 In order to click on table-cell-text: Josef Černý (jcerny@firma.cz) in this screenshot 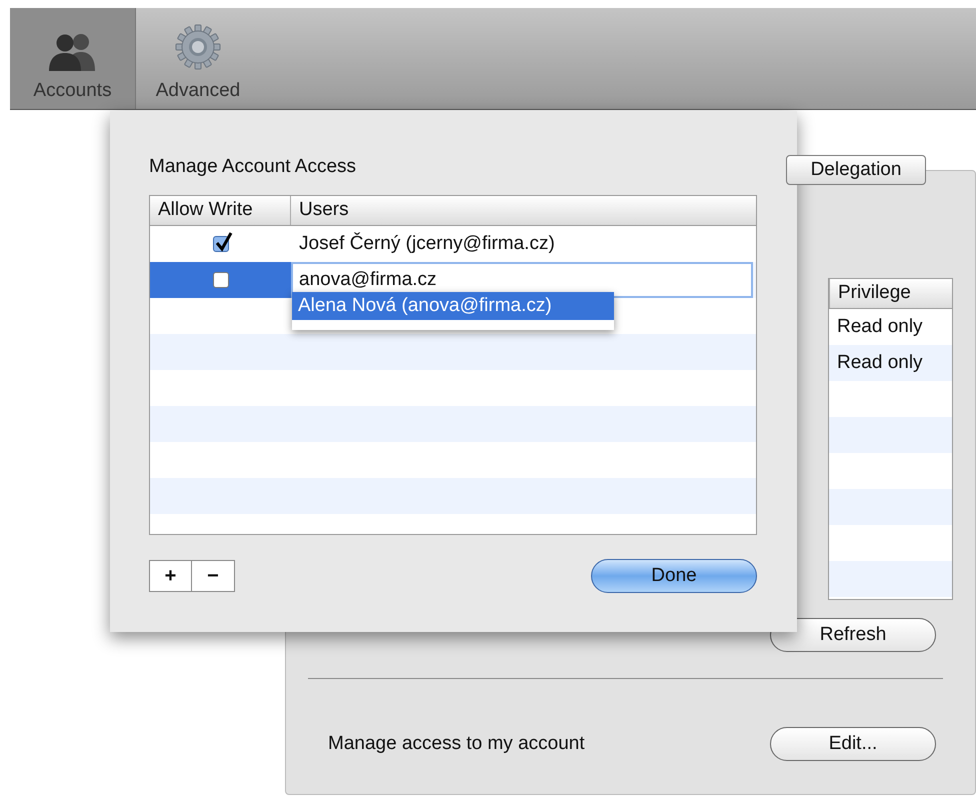, I will do `click(426, 243)`.